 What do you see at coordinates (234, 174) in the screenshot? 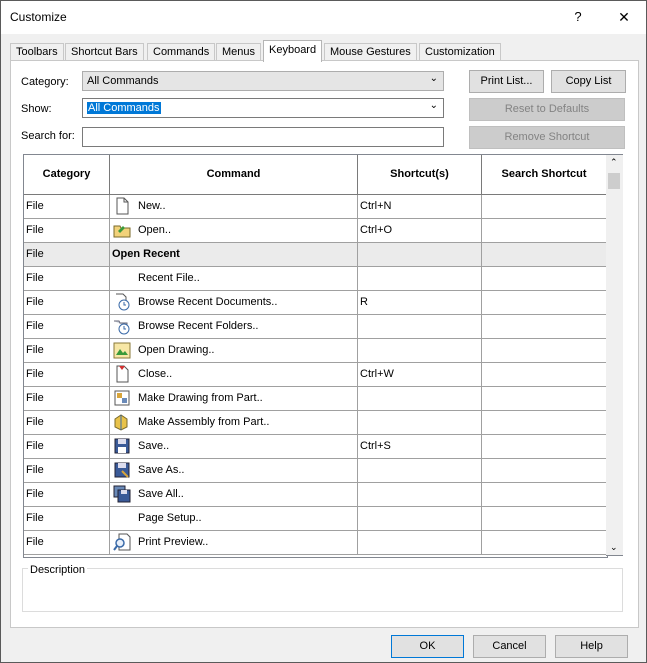
I see `column-header-command: Command` at bounding box center [234, 174].